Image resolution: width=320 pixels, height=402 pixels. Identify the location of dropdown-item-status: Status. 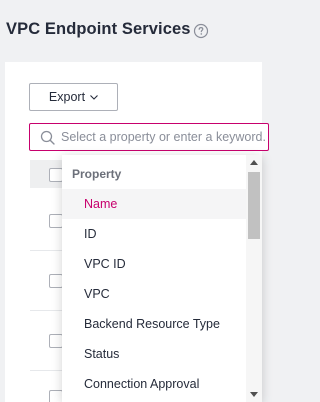
(154, 354).